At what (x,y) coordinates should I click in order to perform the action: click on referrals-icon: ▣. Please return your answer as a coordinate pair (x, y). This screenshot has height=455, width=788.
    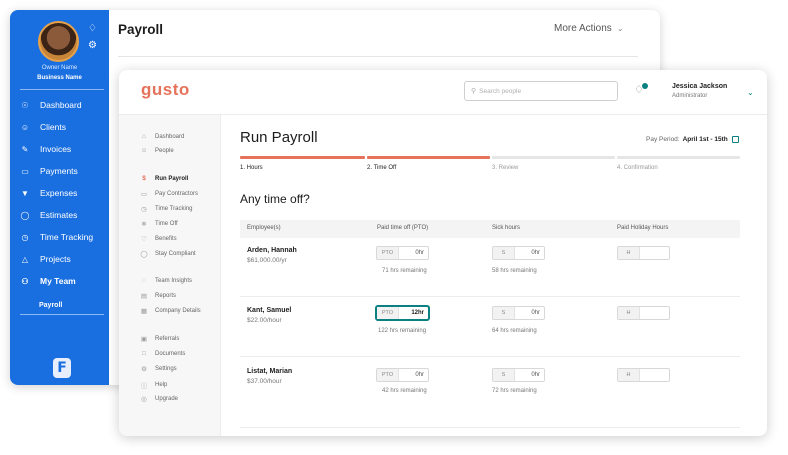
    Looking at the image, I should click on (144, 339).